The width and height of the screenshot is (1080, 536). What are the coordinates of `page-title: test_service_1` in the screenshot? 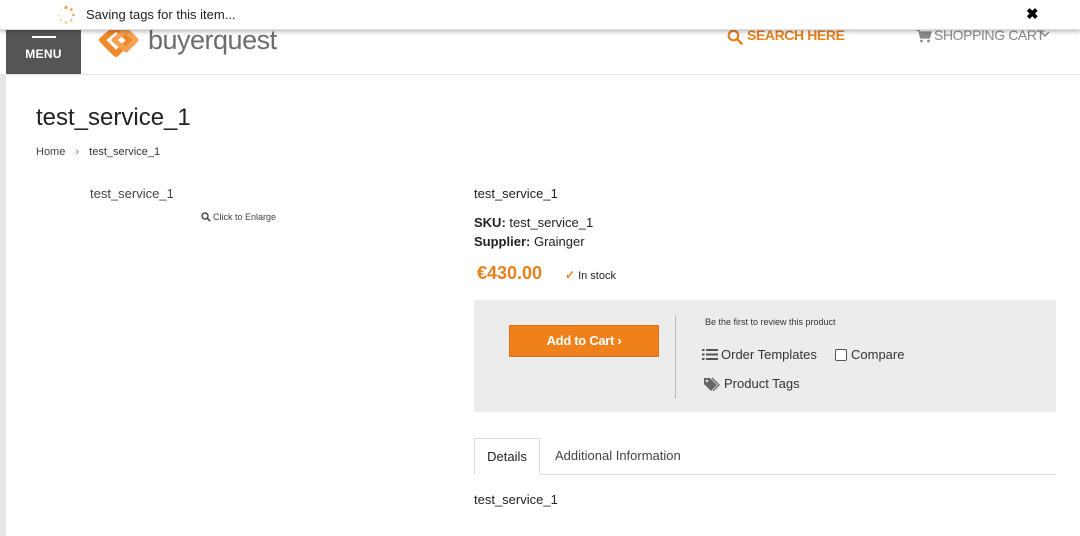 It's located at (113, 117).